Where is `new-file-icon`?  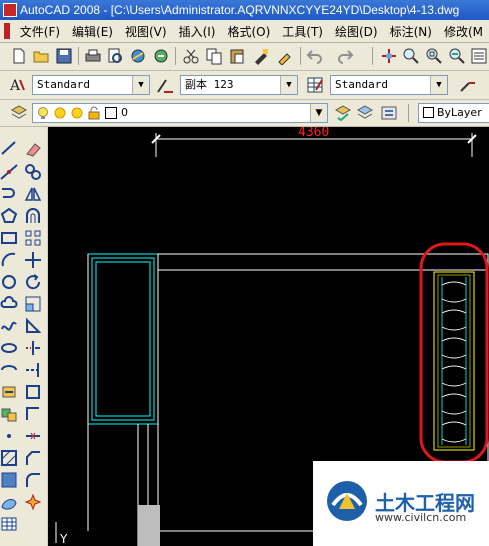 new-file-icon is located at coordinates (19, 56).